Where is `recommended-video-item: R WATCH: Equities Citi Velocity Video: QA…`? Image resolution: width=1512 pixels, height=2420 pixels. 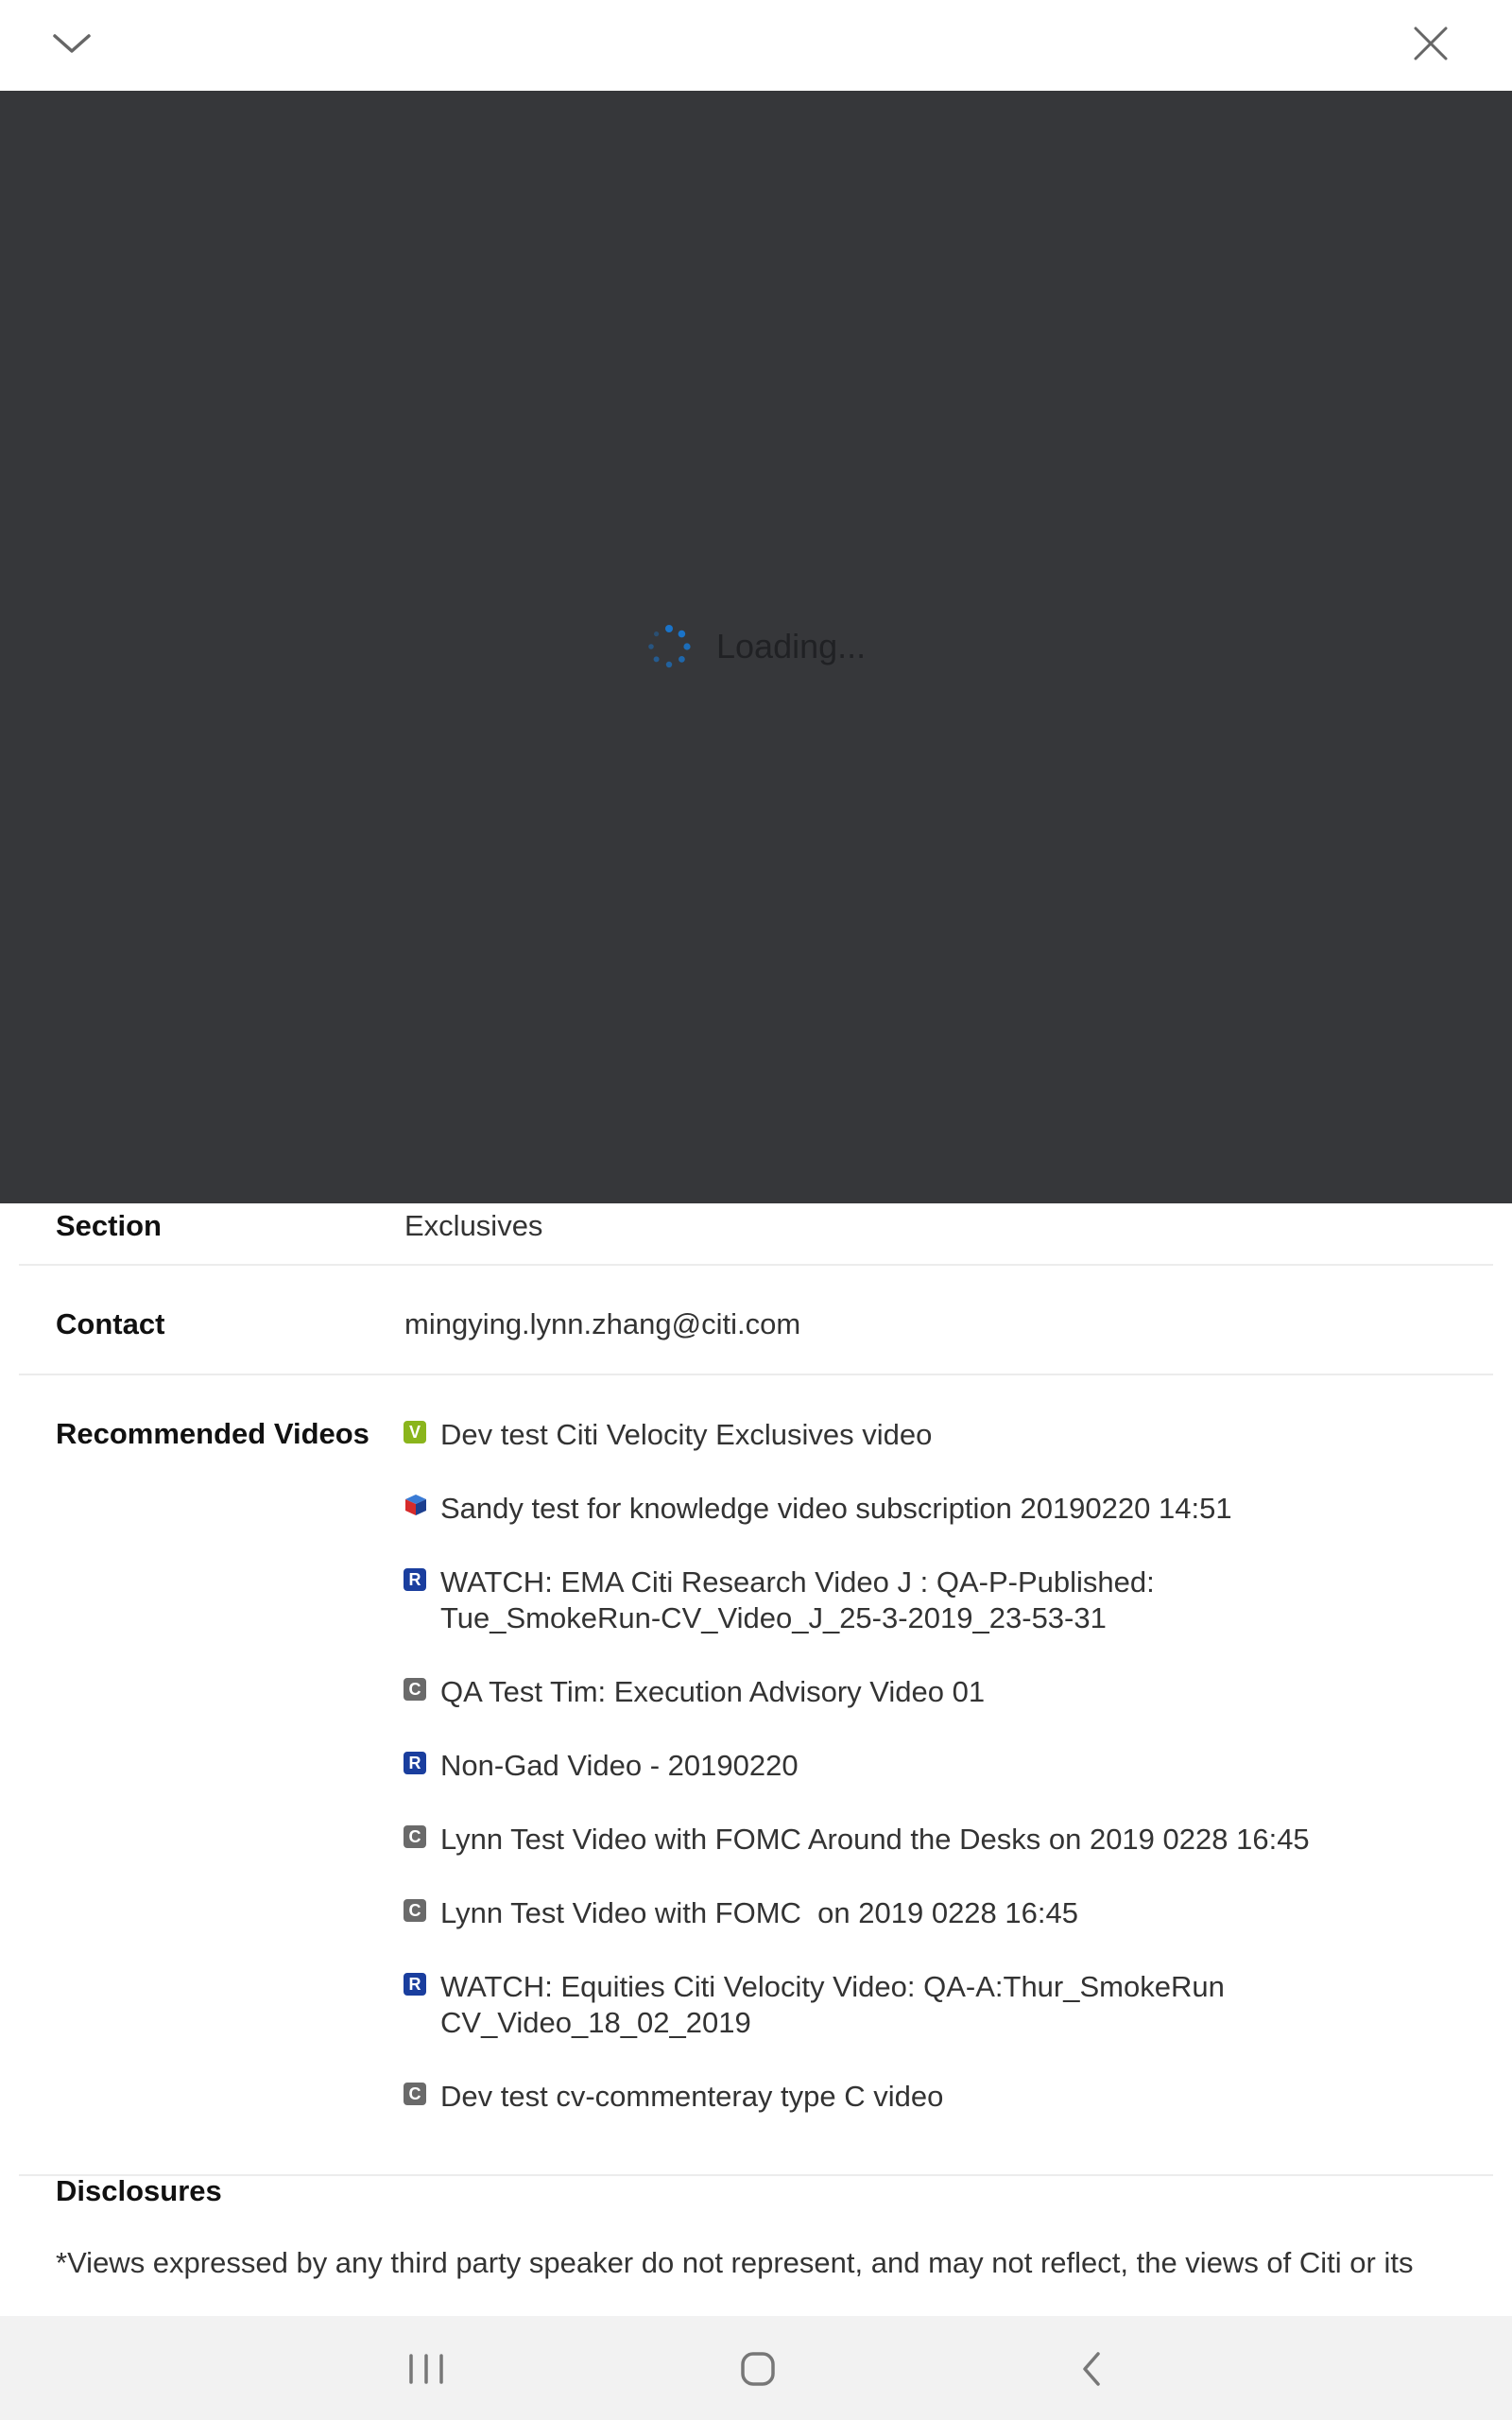 recommended-video-item: R WATCH: Equities Citi Velocity Video: QA… is located at coordinates (947, 2005).